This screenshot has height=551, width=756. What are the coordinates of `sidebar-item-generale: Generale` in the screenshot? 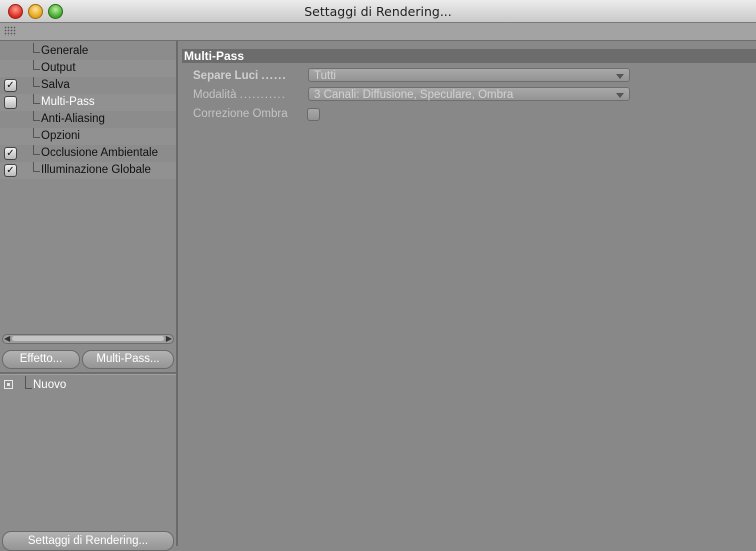 It's located at (88, 51).